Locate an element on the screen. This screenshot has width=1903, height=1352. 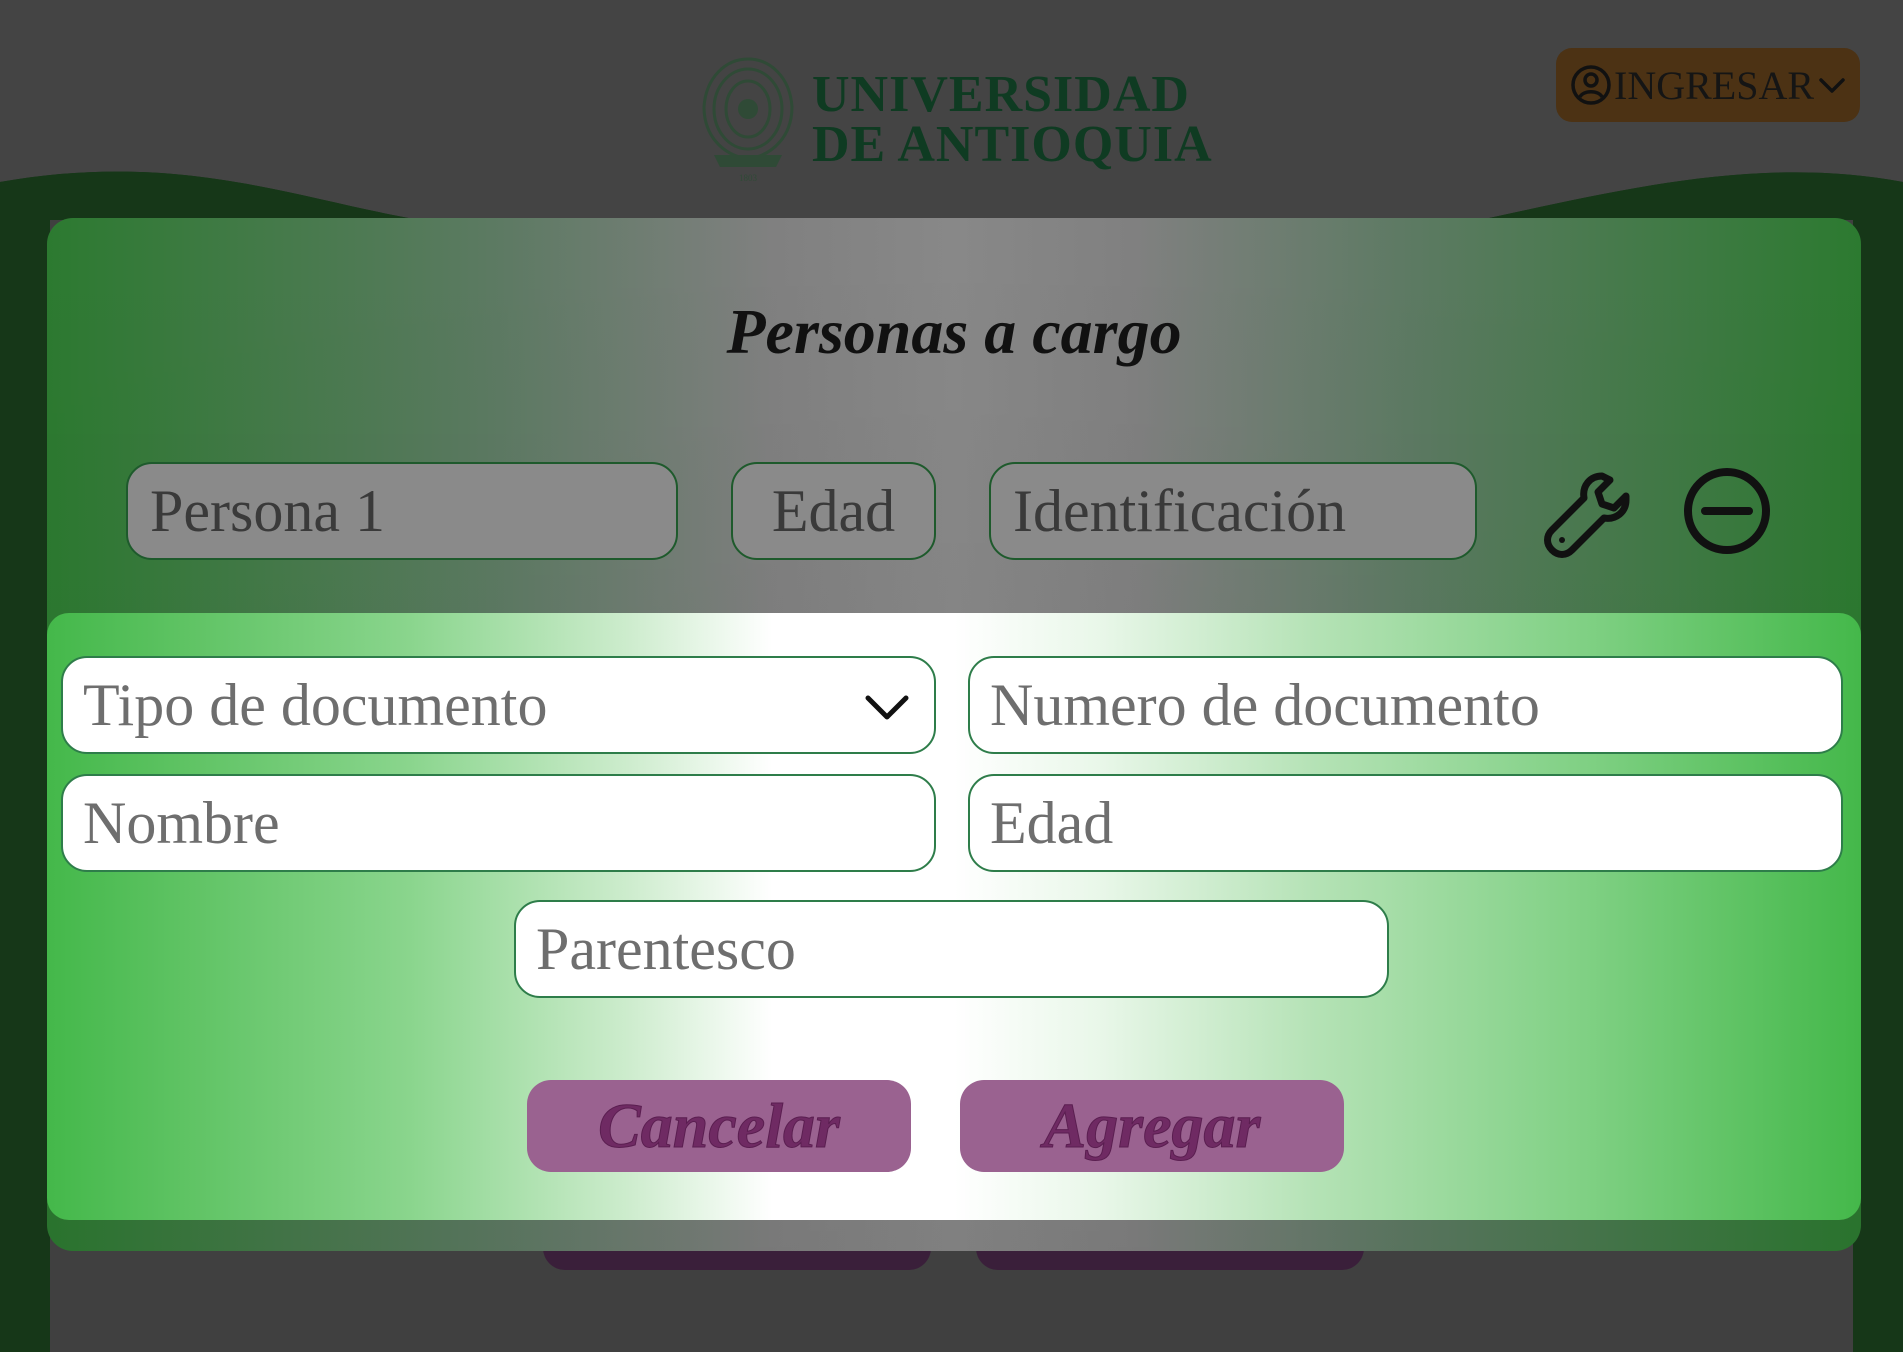
logo-line-2: DE ANTIOQUIA is located at coordinates (1012, 144).